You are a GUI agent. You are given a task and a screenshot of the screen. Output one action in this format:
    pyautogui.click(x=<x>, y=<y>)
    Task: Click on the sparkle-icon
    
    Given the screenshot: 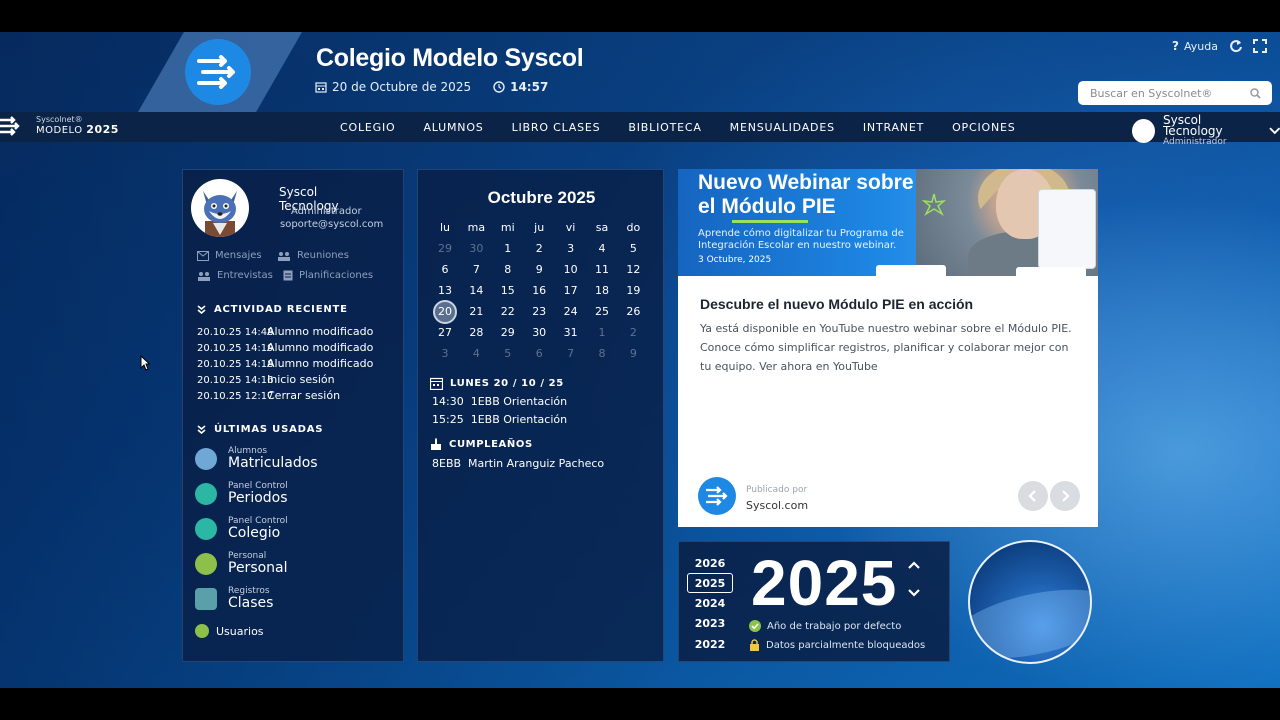 What is the action you would take?
    pyautogui.click(x=934, y=205)
    